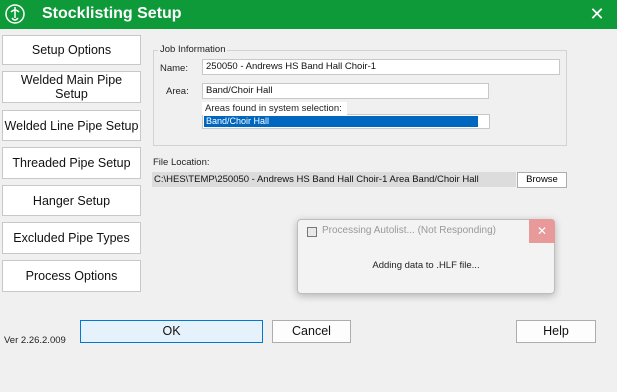 This screenshot has height=392, width=617. I want to click on threaded-pipe-setup-button: Threaded Pipe Setup, so click(71, 163).